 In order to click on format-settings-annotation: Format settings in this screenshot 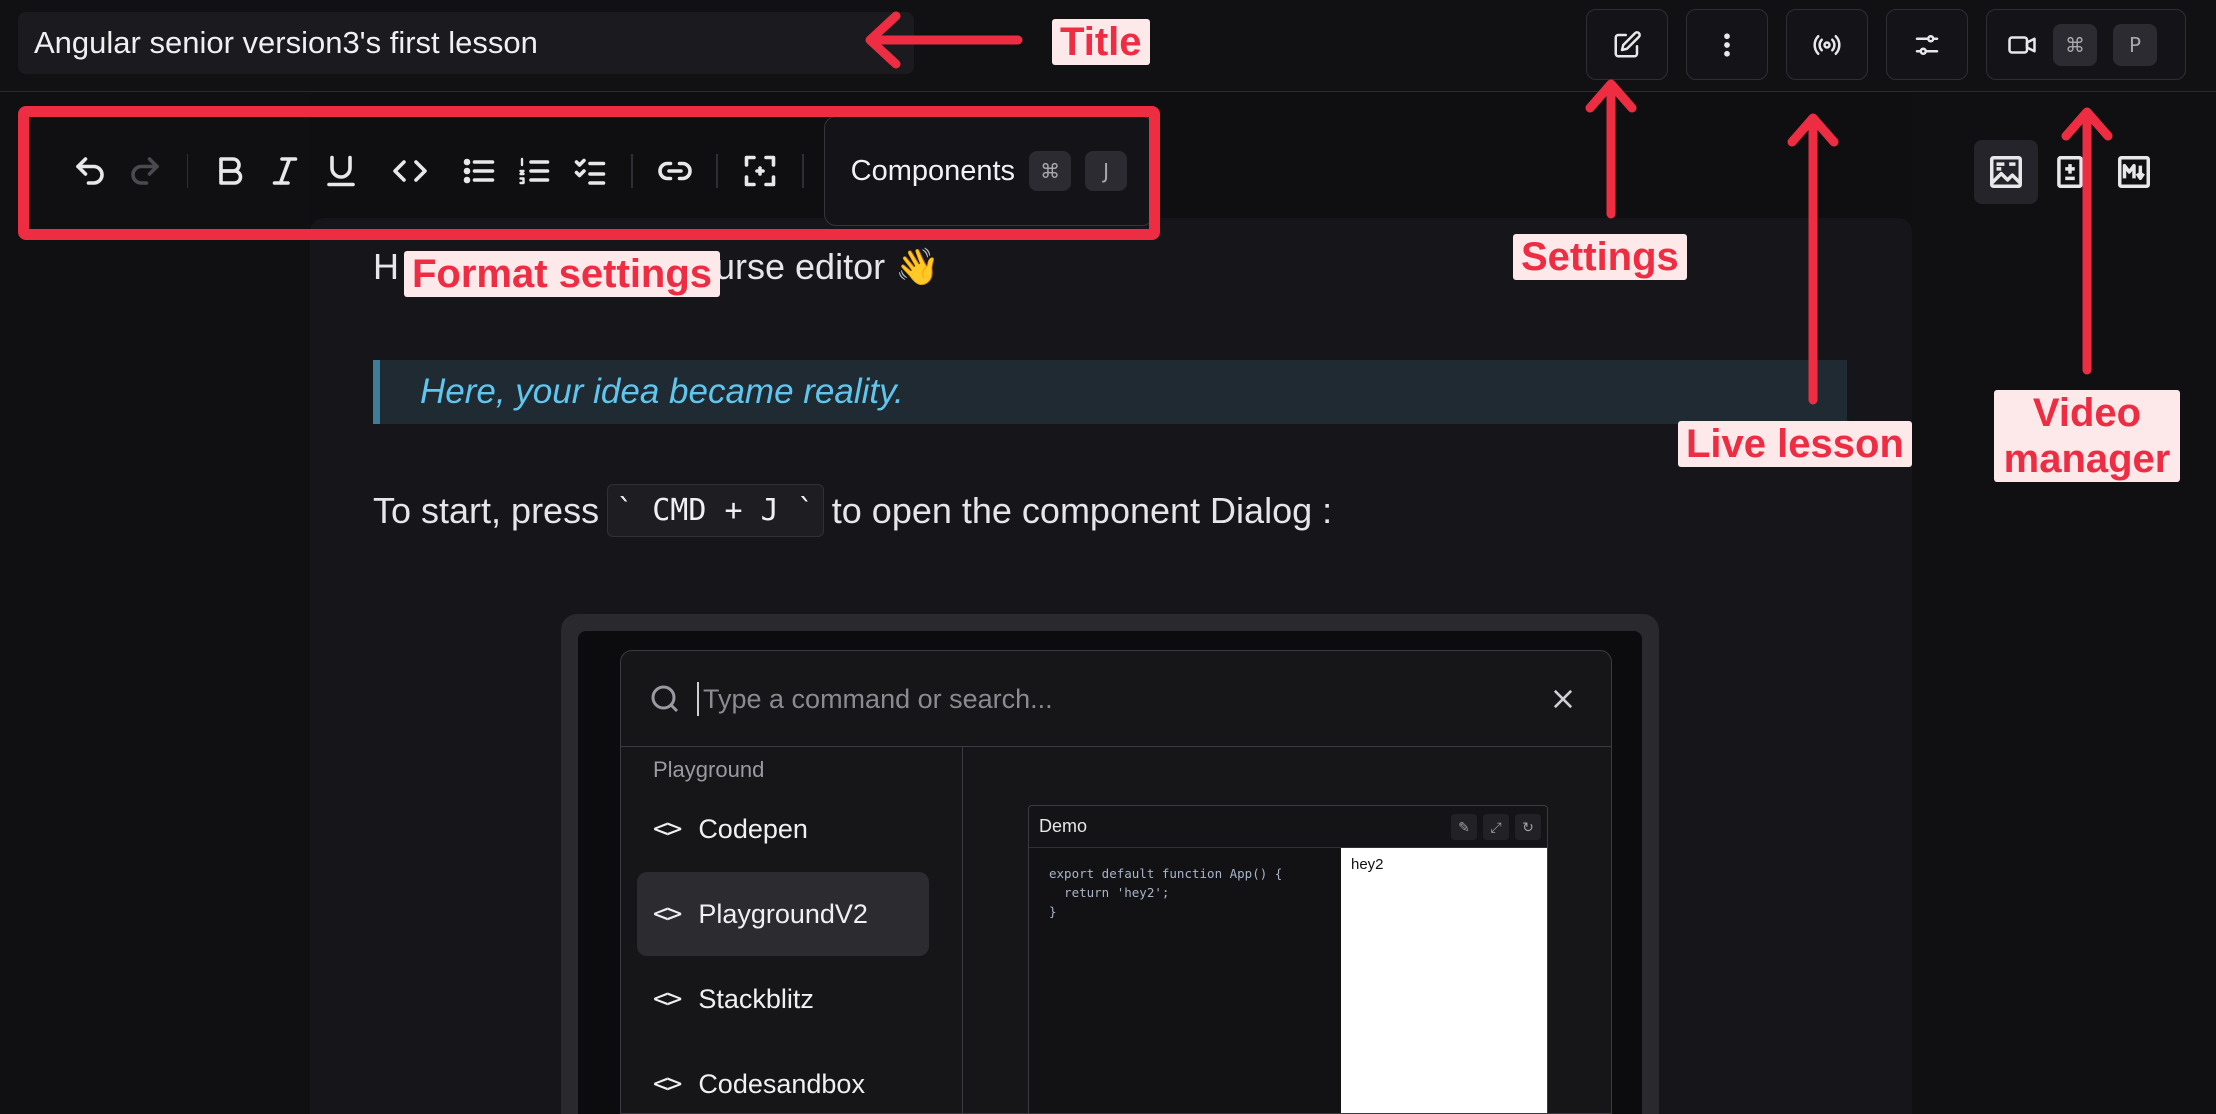, I will do `click(562, 274)`.